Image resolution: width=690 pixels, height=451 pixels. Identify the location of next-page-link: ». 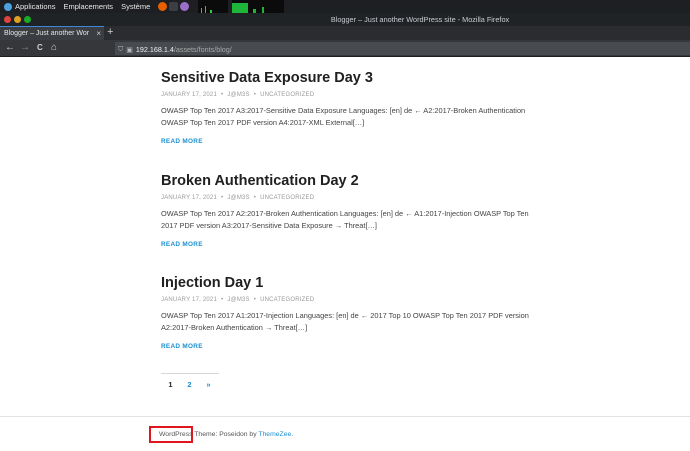
(208, 381).